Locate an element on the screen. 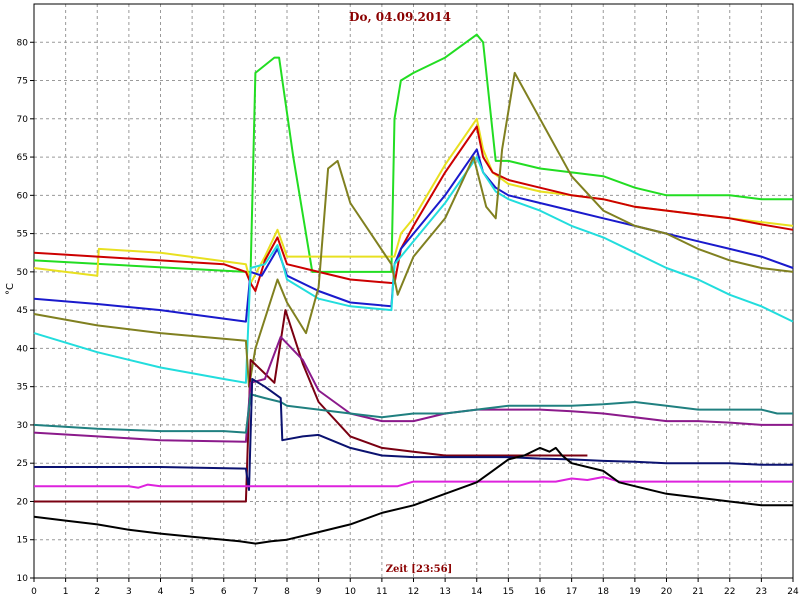 Image resolution: width=800 pixels, height=600 pixels. y-tick-label-7: 45 is located at coordinates (22, 311).